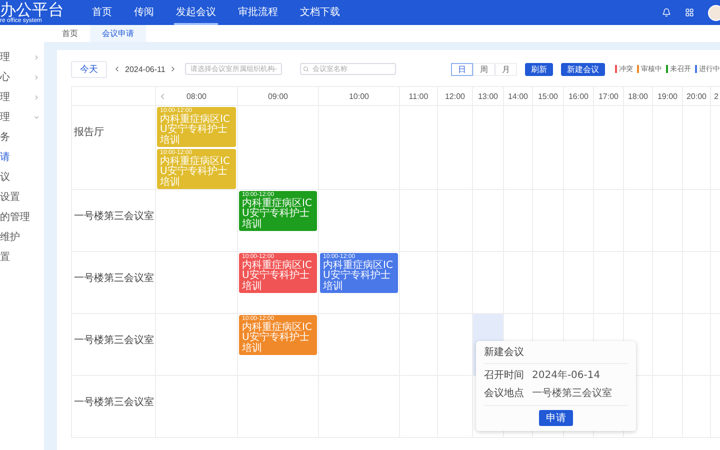  Describe the element at coordinates (418, 96) in the screenshot. I see `hour-label: 11:00` at that location.